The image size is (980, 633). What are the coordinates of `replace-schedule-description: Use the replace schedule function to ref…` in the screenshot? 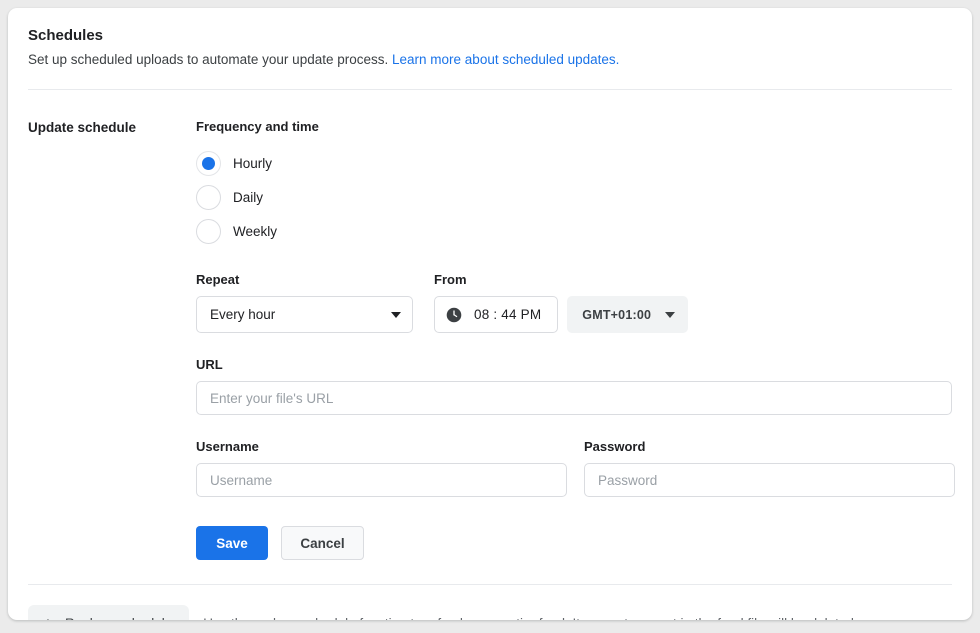 It's located at (530, 618).